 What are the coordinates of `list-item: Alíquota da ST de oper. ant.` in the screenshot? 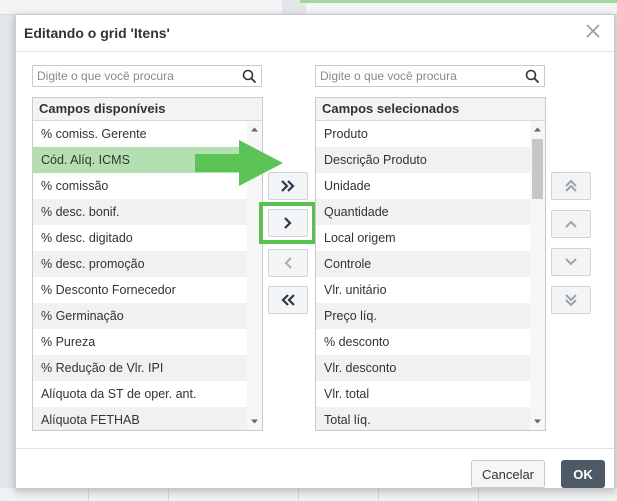 It's located at (140, 394).